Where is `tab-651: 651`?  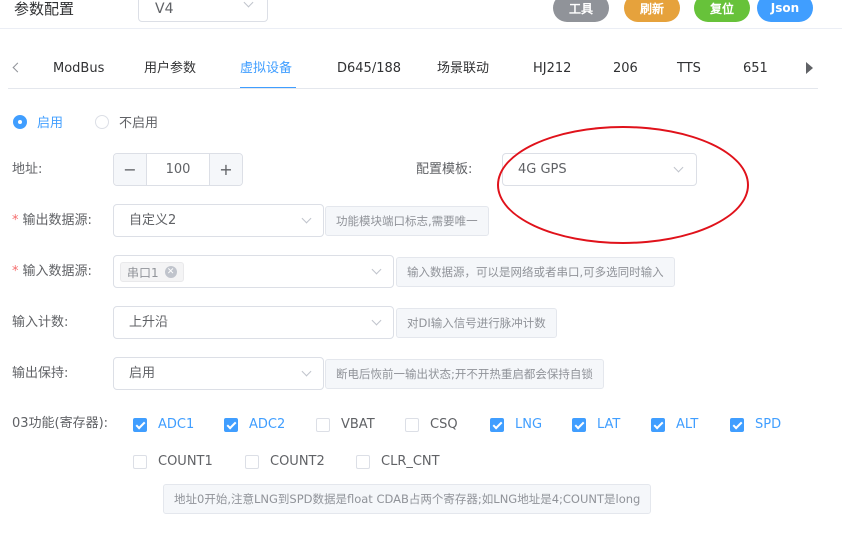
tab-651: 651 is located at coordinates (755, 69).